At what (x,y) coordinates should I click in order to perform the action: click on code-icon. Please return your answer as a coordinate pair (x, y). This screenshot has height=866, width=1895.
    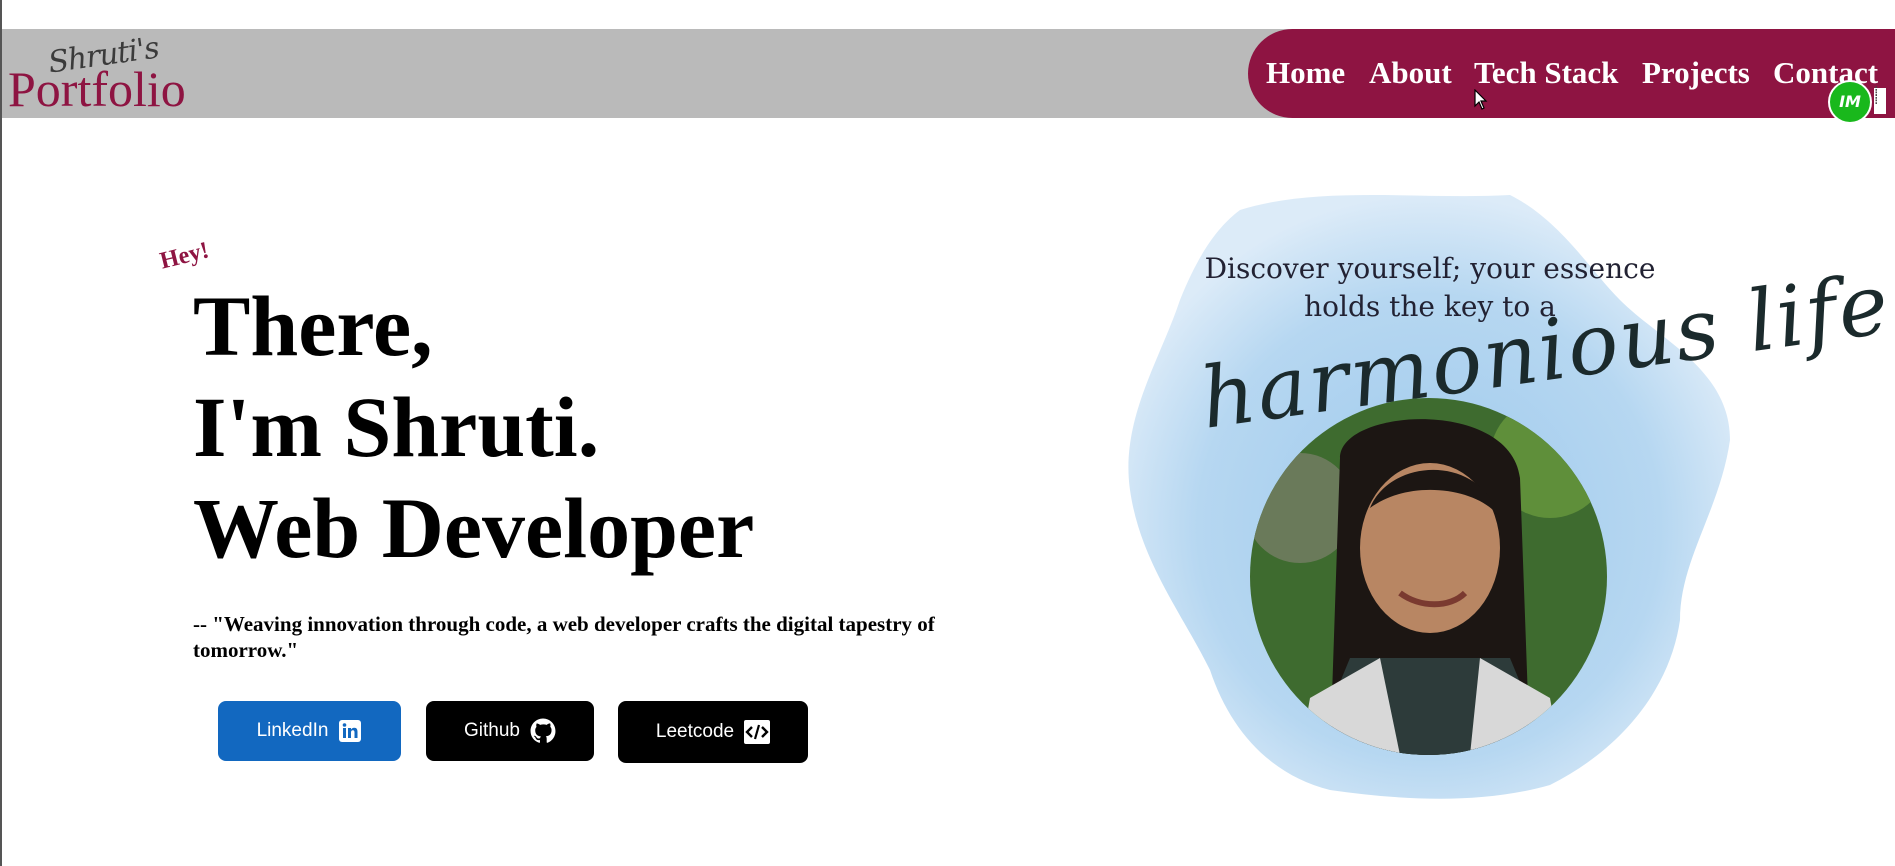
    Looking at the image, I should click on (757, 732).